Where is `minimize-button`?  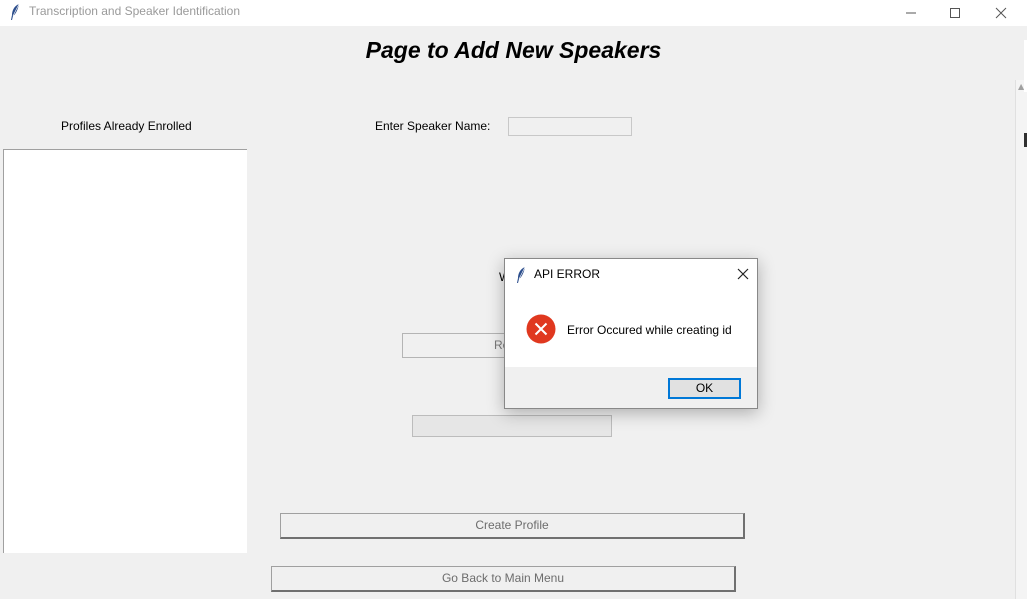 minimize-button is located at coordinates (911, 13).